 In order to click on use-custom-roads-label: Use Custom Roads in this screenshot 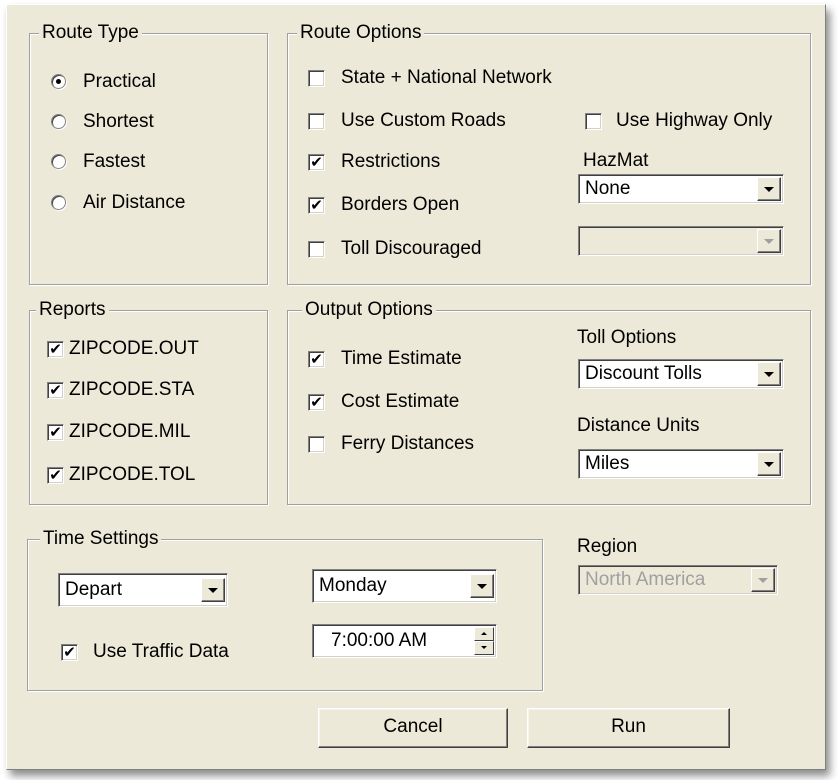, I will do `click(423, 121)`.